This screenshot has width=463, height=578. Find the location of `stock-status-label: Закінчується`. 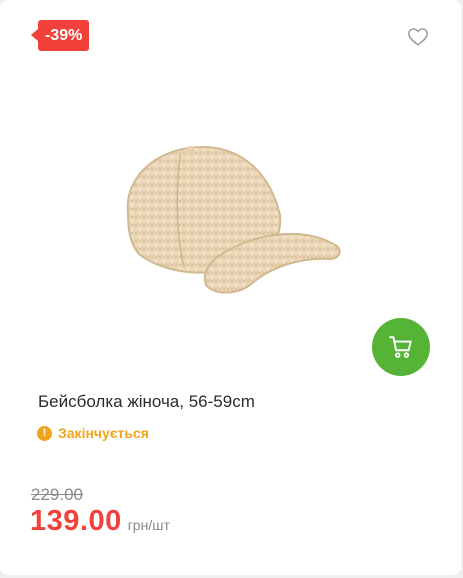

stock-status-label: Закінчується is located at coordinates (103, 433).